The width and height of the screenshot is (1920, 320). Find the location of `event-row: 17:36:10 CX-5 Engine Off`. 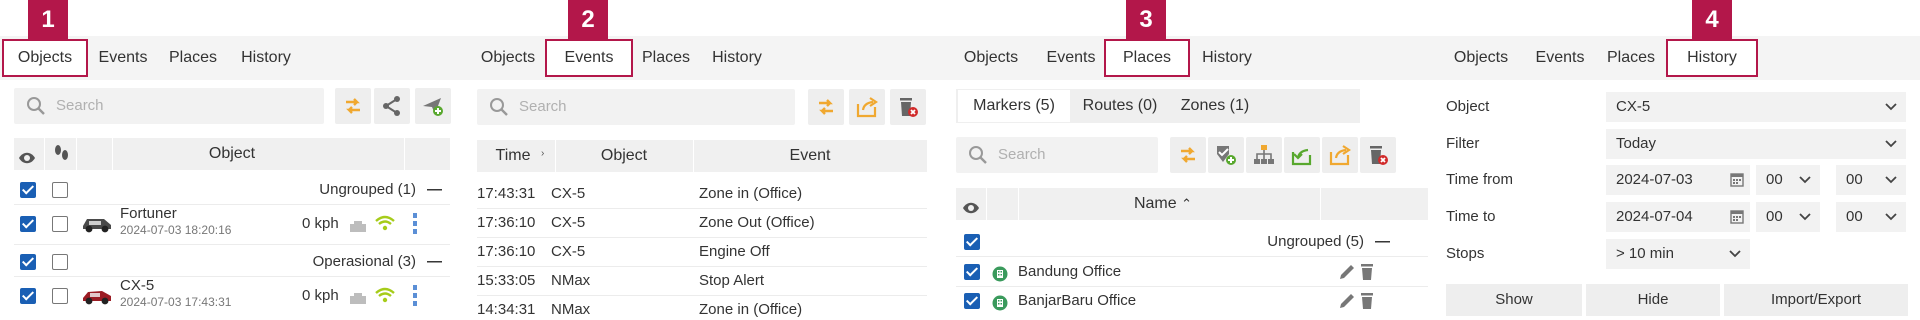

event-row: 17:36:10 CX-5 Engine Off is located at coordinates (702, 252).